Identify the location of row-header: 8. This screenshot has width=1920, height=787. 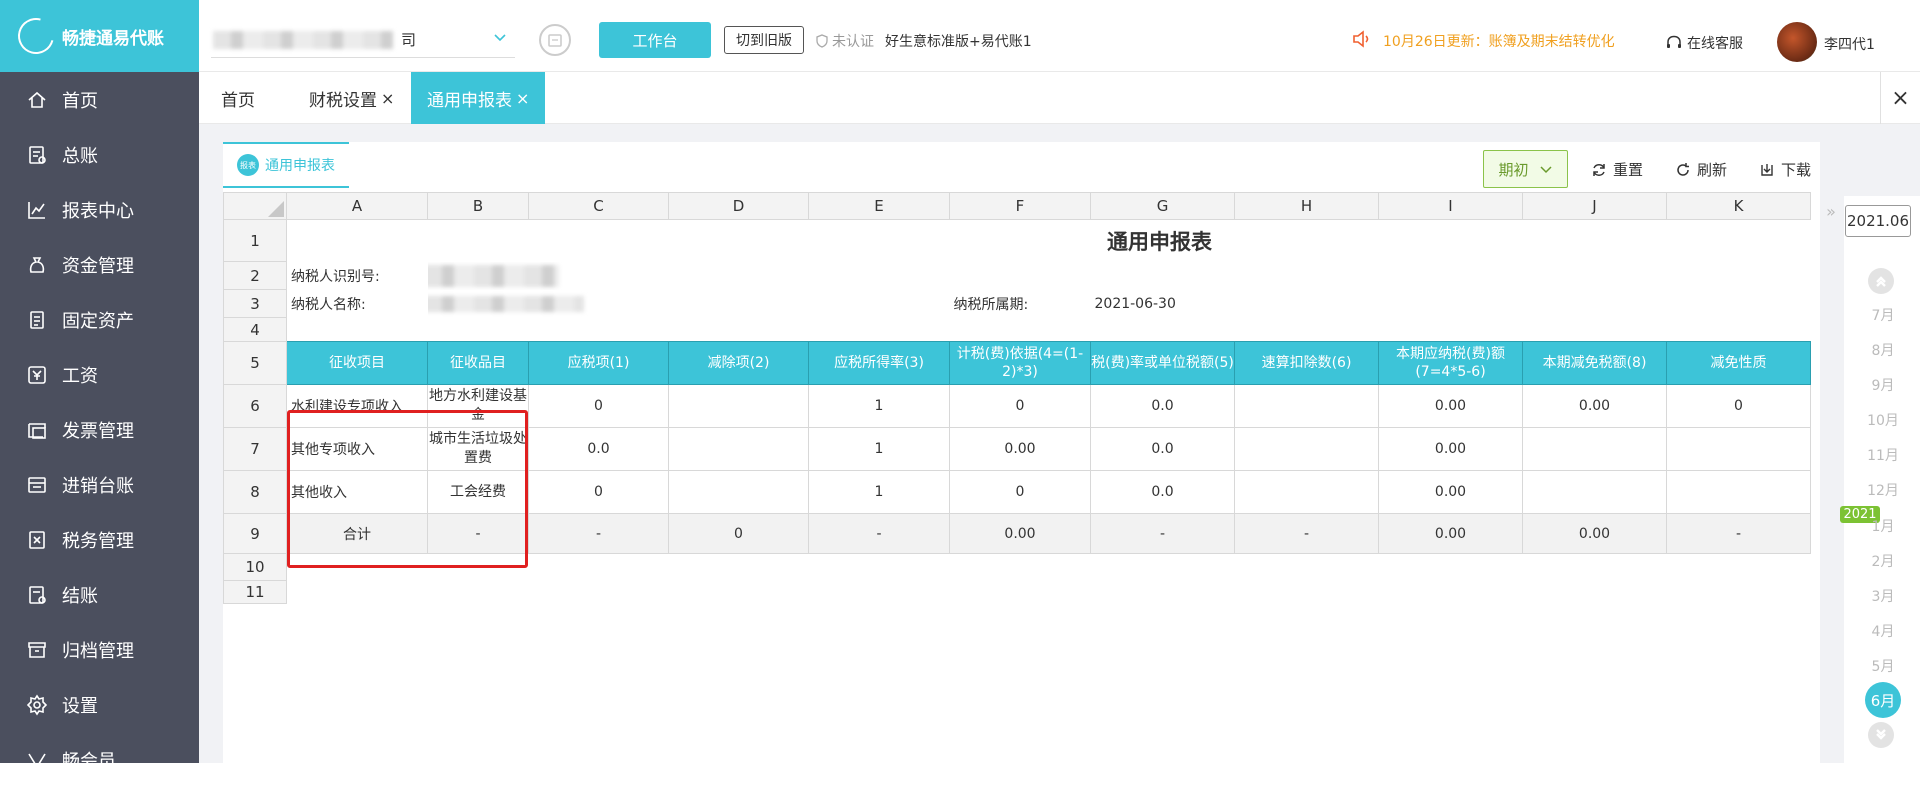
(255, 492).